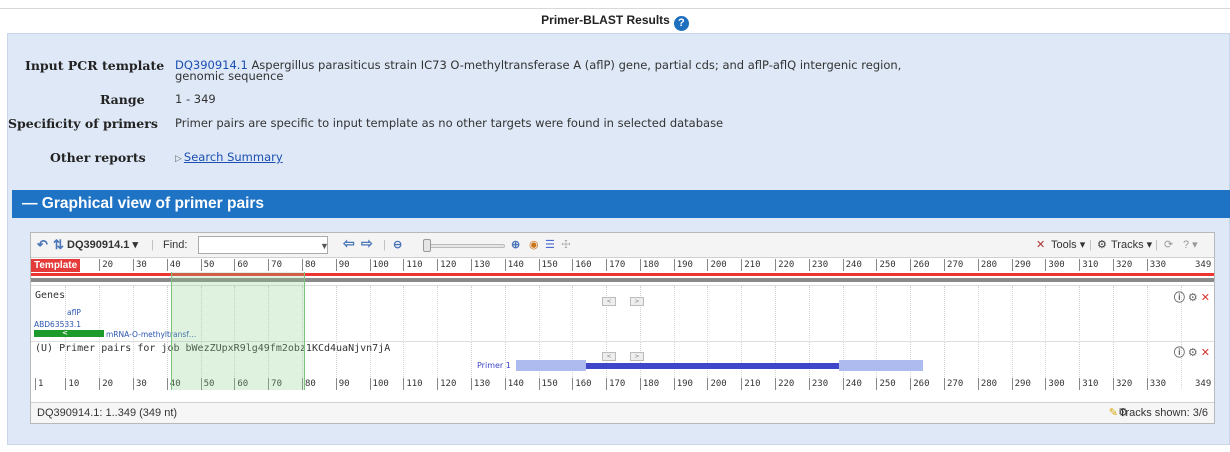 Image resolution: width=1230 pixels, height=452 pixels. I want to click on zoom-in-icon: ⊕, so click(515, 245).